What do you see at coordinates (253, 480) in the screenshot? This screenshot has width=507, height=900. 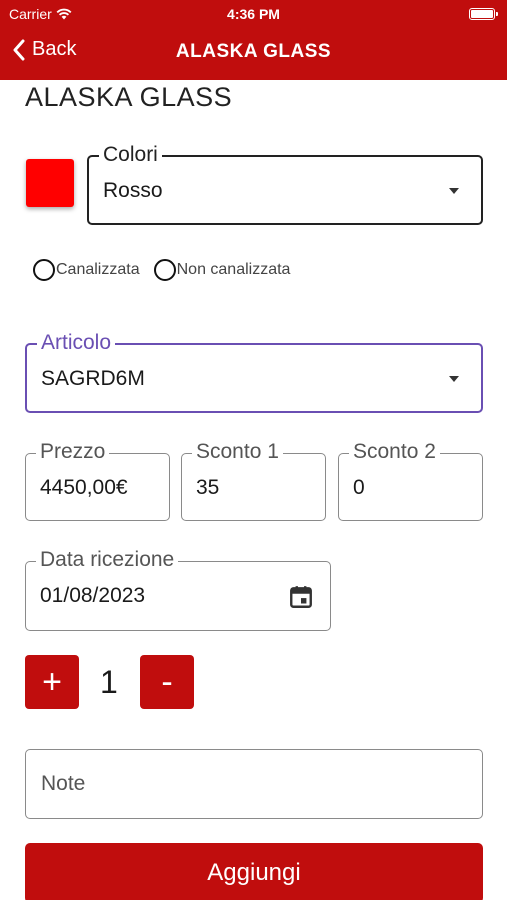 I see `sconto1-field: Sconto 1 35` at bounding box center [253, 480].